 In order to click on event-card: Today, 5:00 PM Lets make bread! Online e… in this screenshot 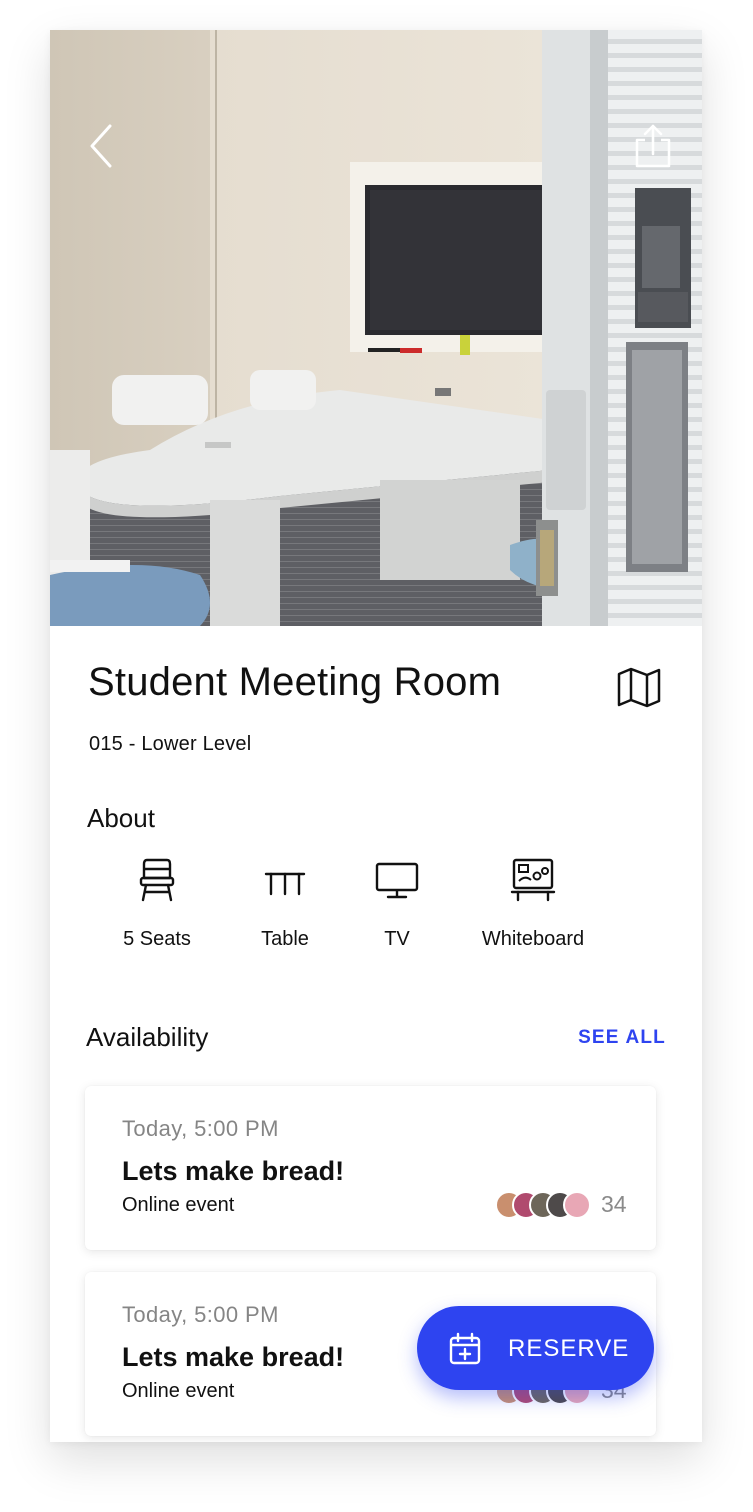, I will do `click(370, 1168)`.